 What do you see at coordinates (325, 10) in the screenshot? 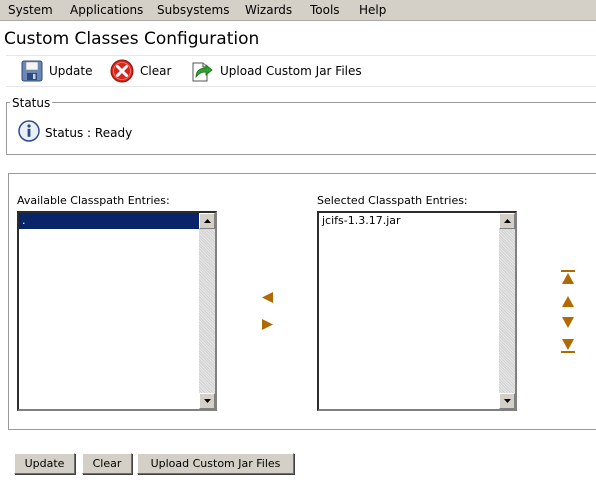
I see `menu-tools: Tools` at bounding box center [325, 10].